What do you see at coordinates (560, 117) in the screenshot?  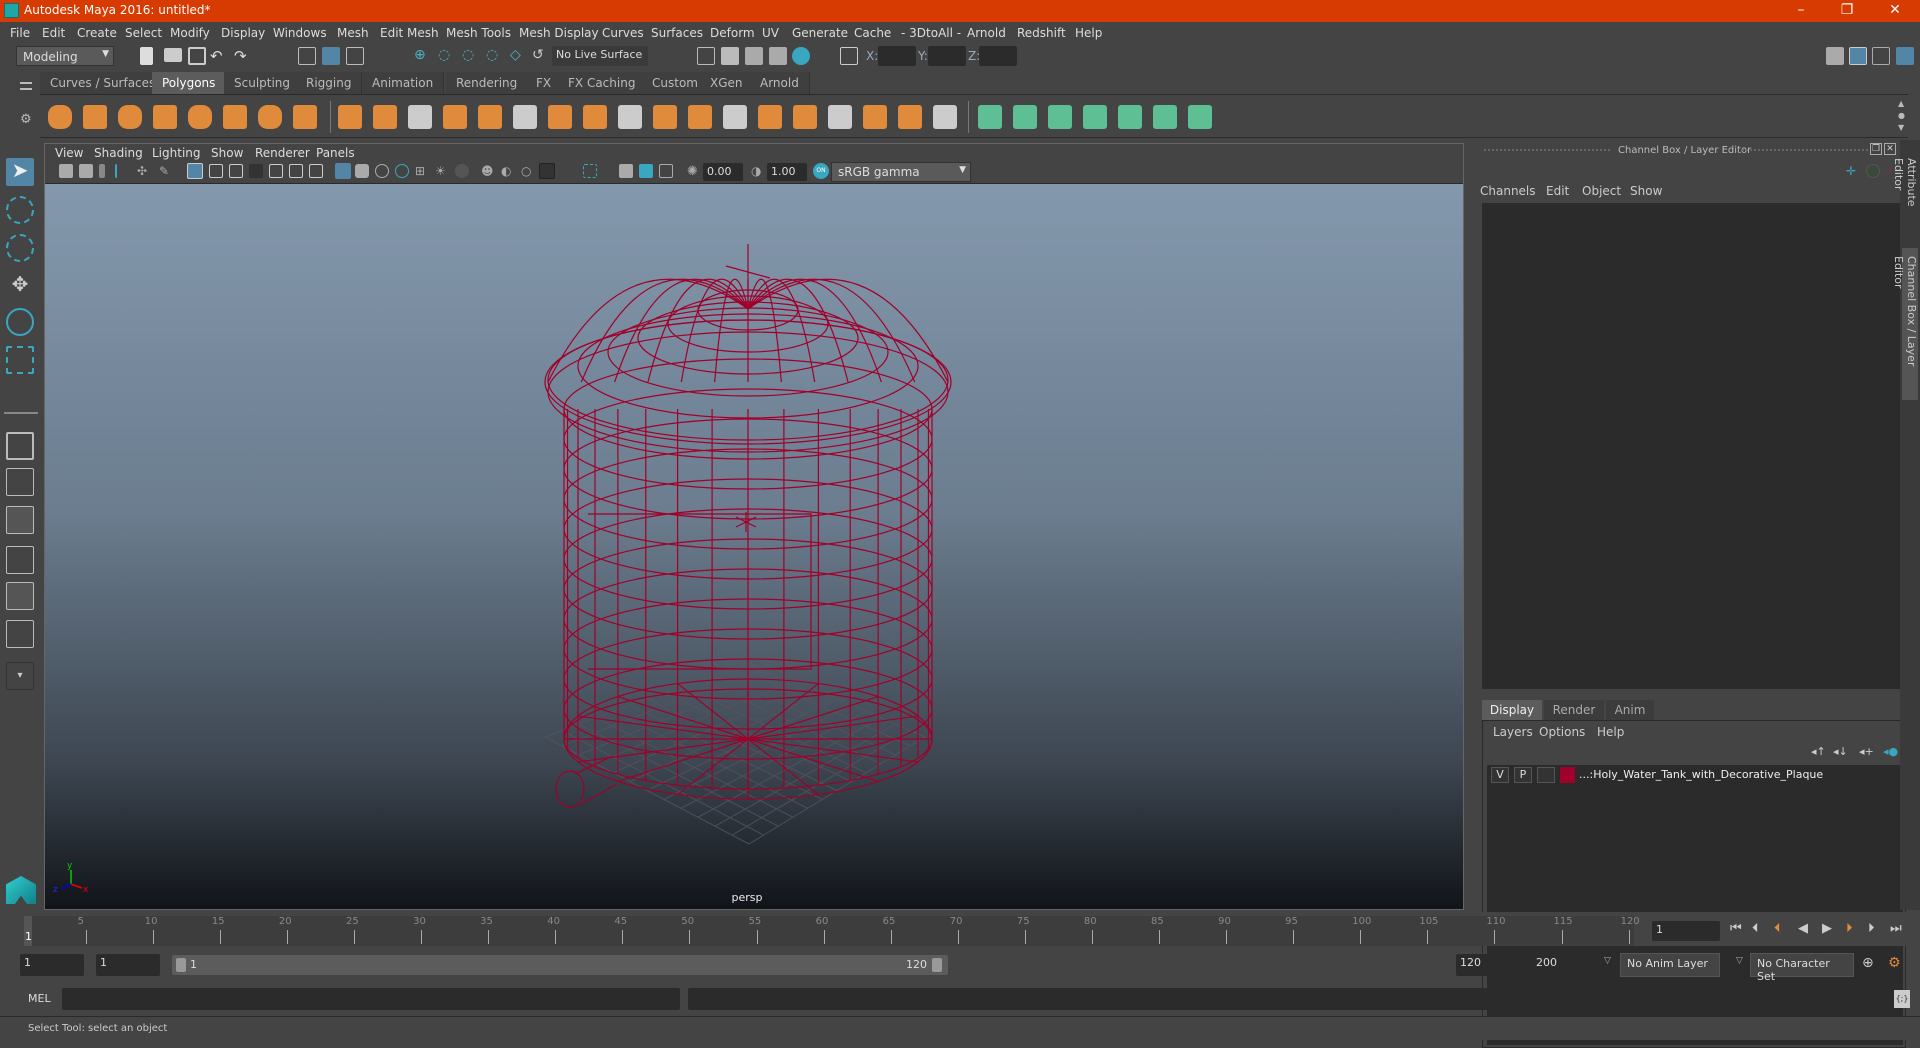 I see `bridge-icon` at bounding box center [560, 117].